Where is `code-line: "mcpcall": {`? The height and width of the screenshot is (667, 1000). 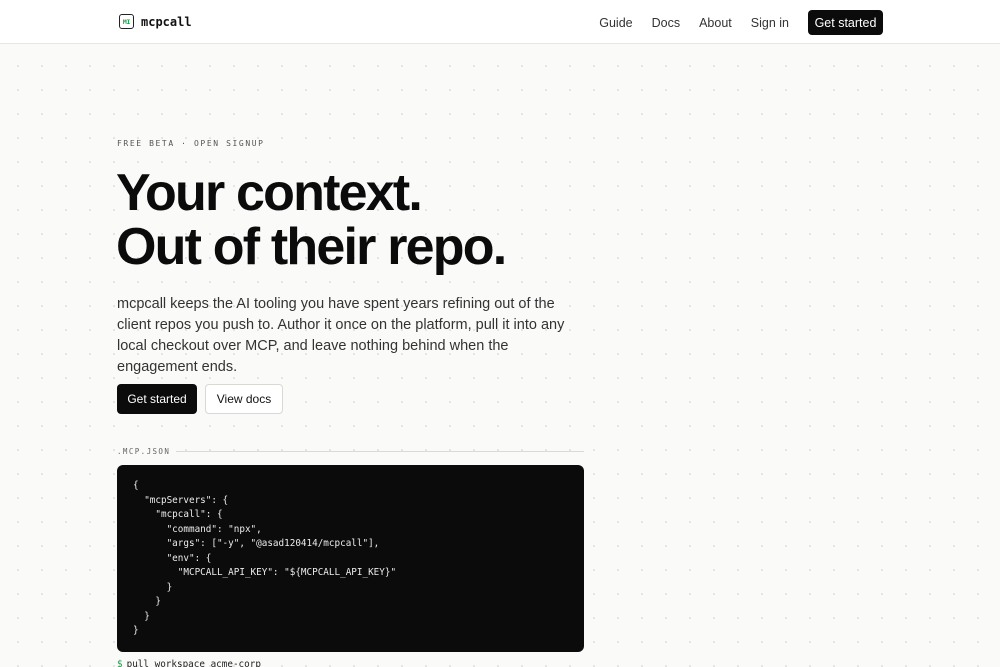
code-line: "mcpcall": { is located at coordinates (178, 514).